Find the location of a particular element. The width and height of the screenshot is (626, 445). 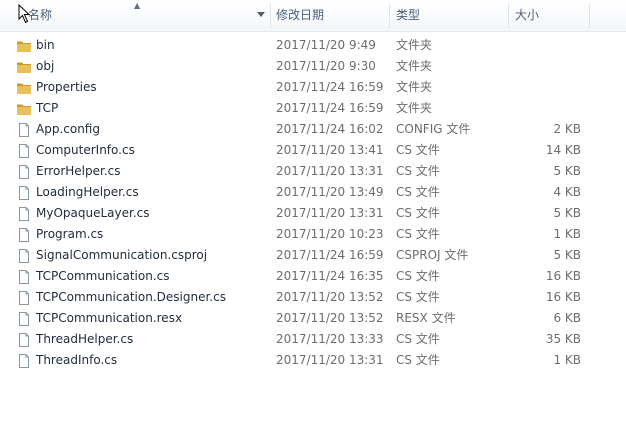

file-name: SignalCommunication.csproj is located at coordinates (122, 255).